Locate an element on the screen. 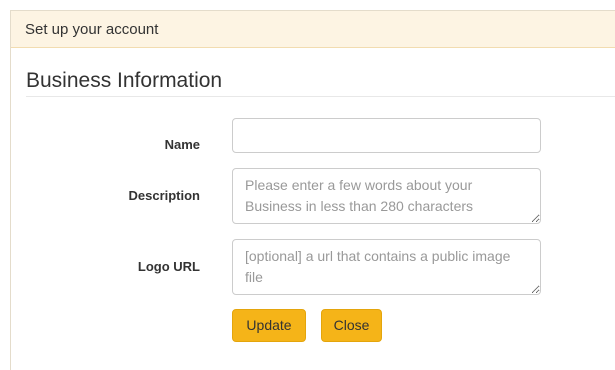 Image resolution: width=615 pixels, height=370 pixels. panel-heading: Set up your account is located at coordinates (313, 29).